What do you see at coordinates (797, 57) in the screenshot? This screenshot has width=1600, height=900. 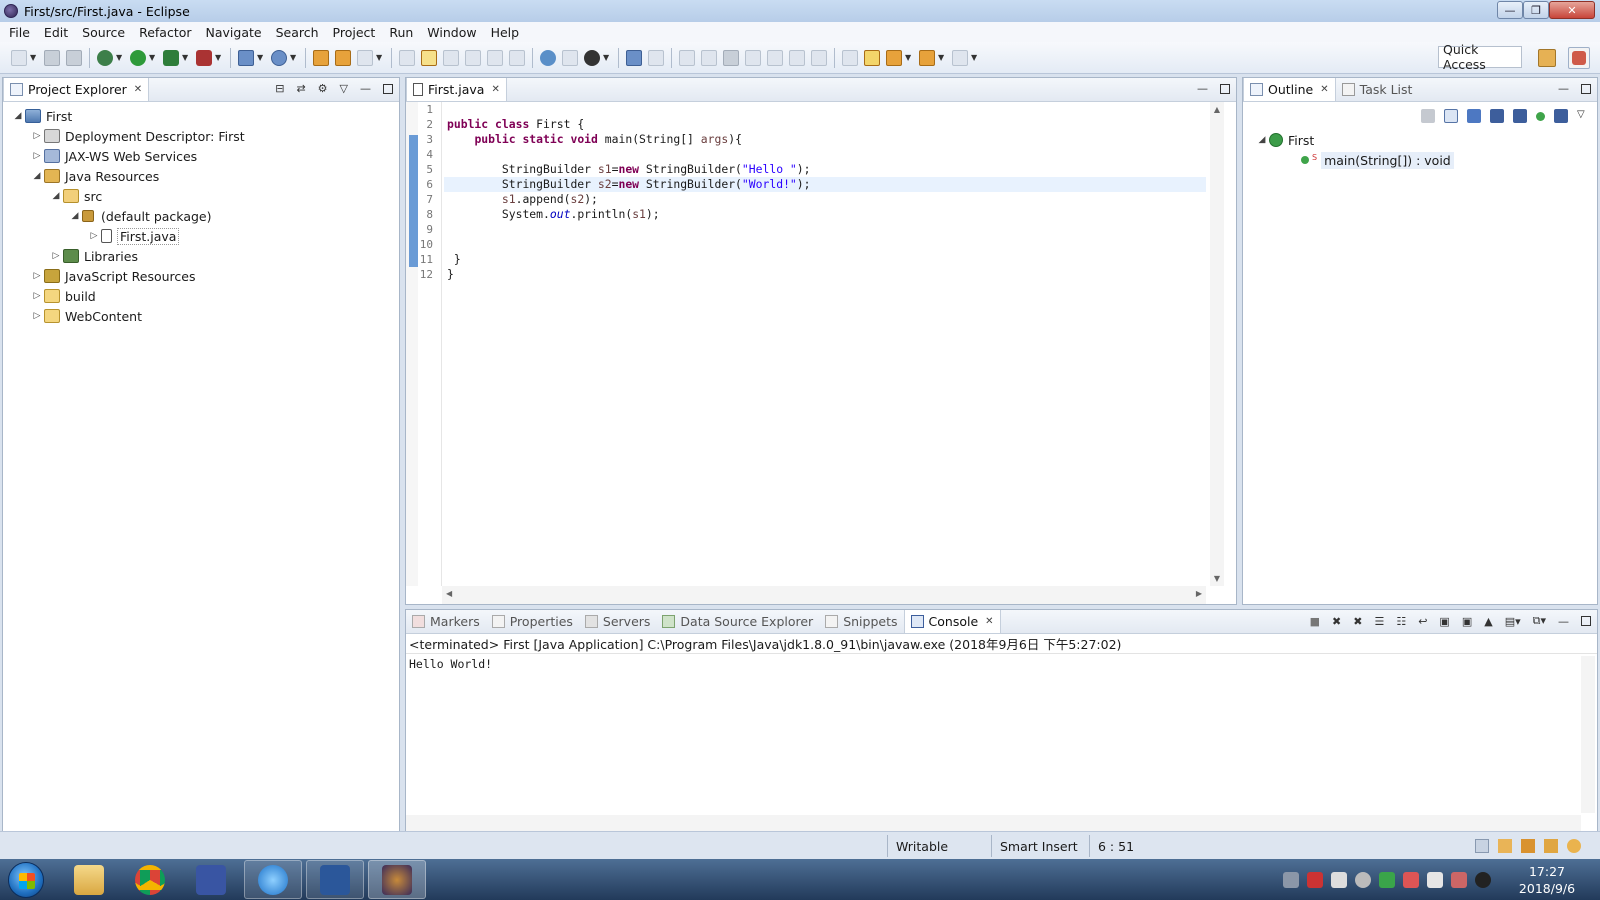 I see `step-over-icon` at bounding box center [797, 57].